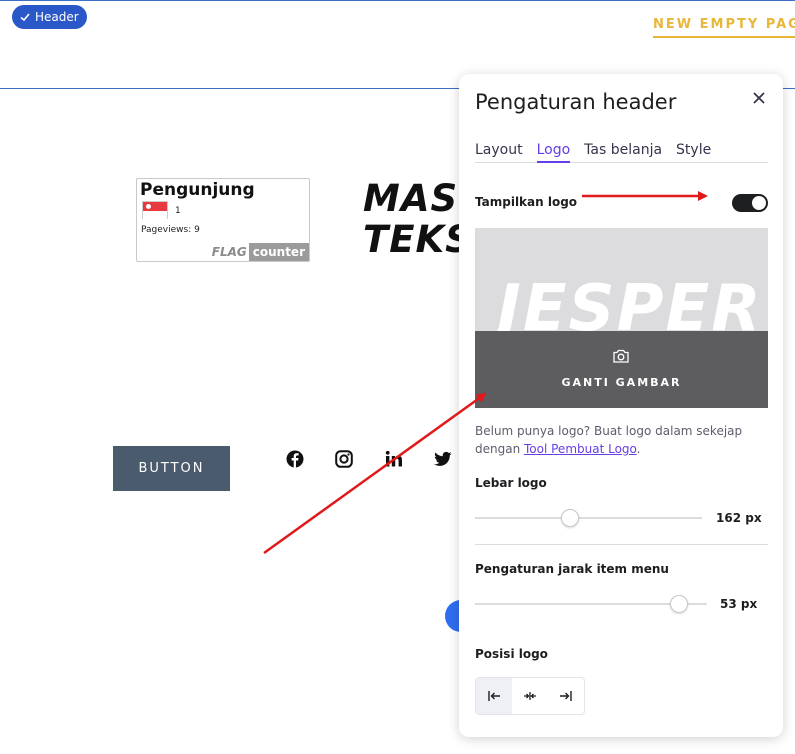 The image size is (795, 754). Describe the element at coordinates (25, 17) in the screenshot. I see `checkmark-icon` at that location.